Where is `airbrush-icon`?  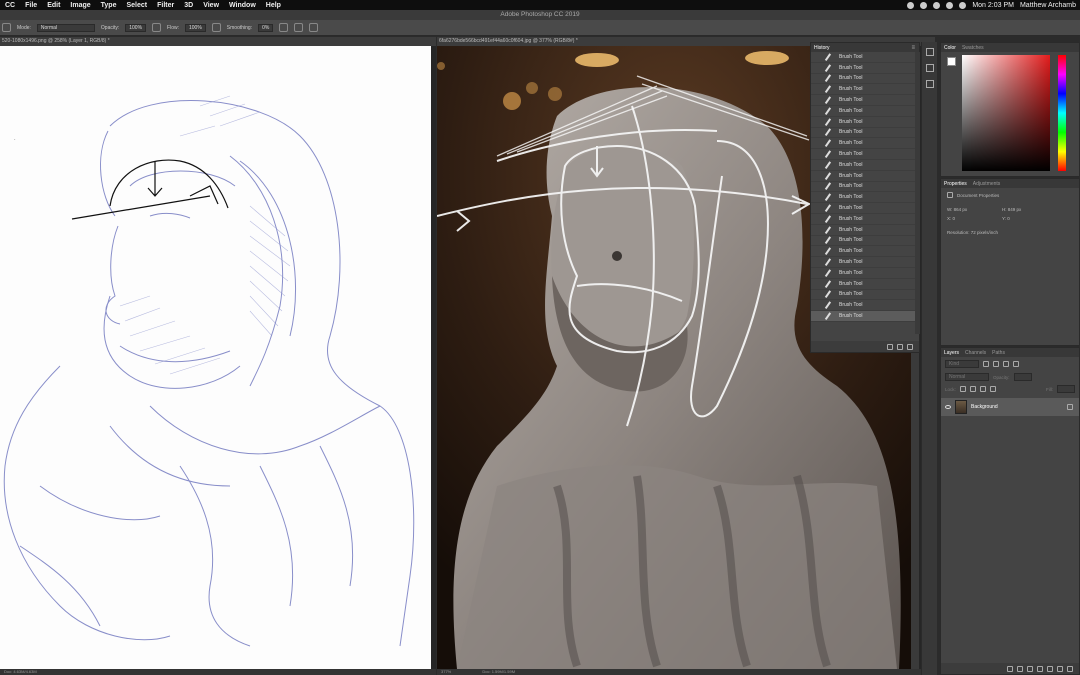
airbrush-icon is located at coordinates (216, 27).